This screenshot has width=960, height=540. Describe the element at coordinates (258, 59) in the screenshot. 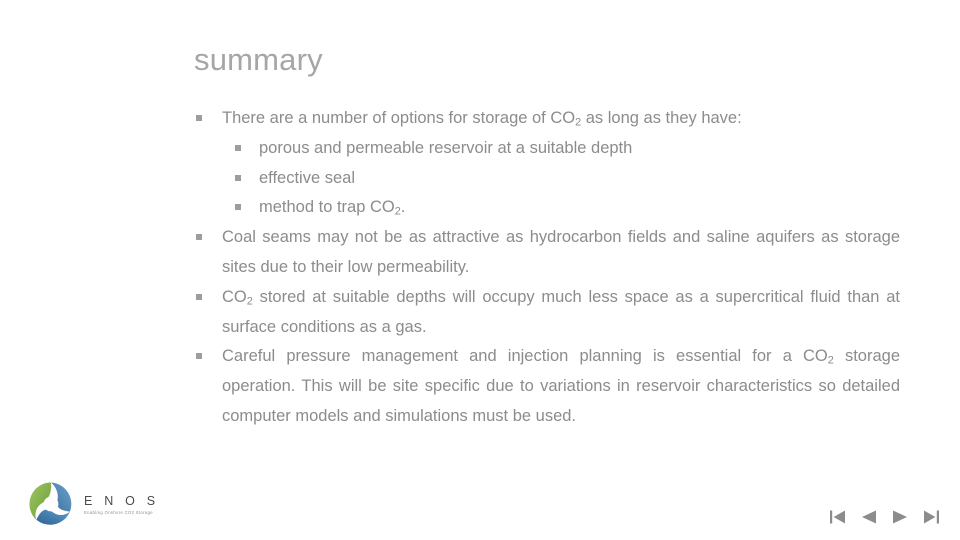

I see `page-title: summary` at that location.